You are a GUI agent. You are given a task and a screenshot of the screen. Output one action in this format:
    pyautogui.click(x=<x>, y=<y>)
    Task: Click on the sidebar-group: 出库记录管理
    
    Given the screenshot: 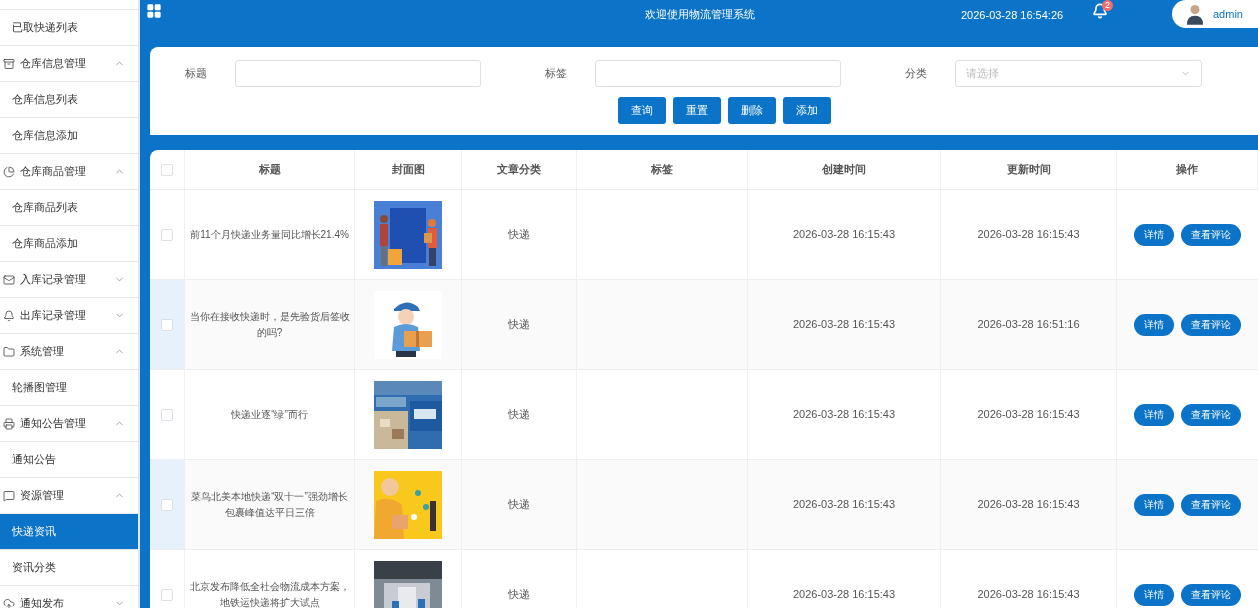 What is the action you would take?
    pyautogui.click(x=69, y=315)
    